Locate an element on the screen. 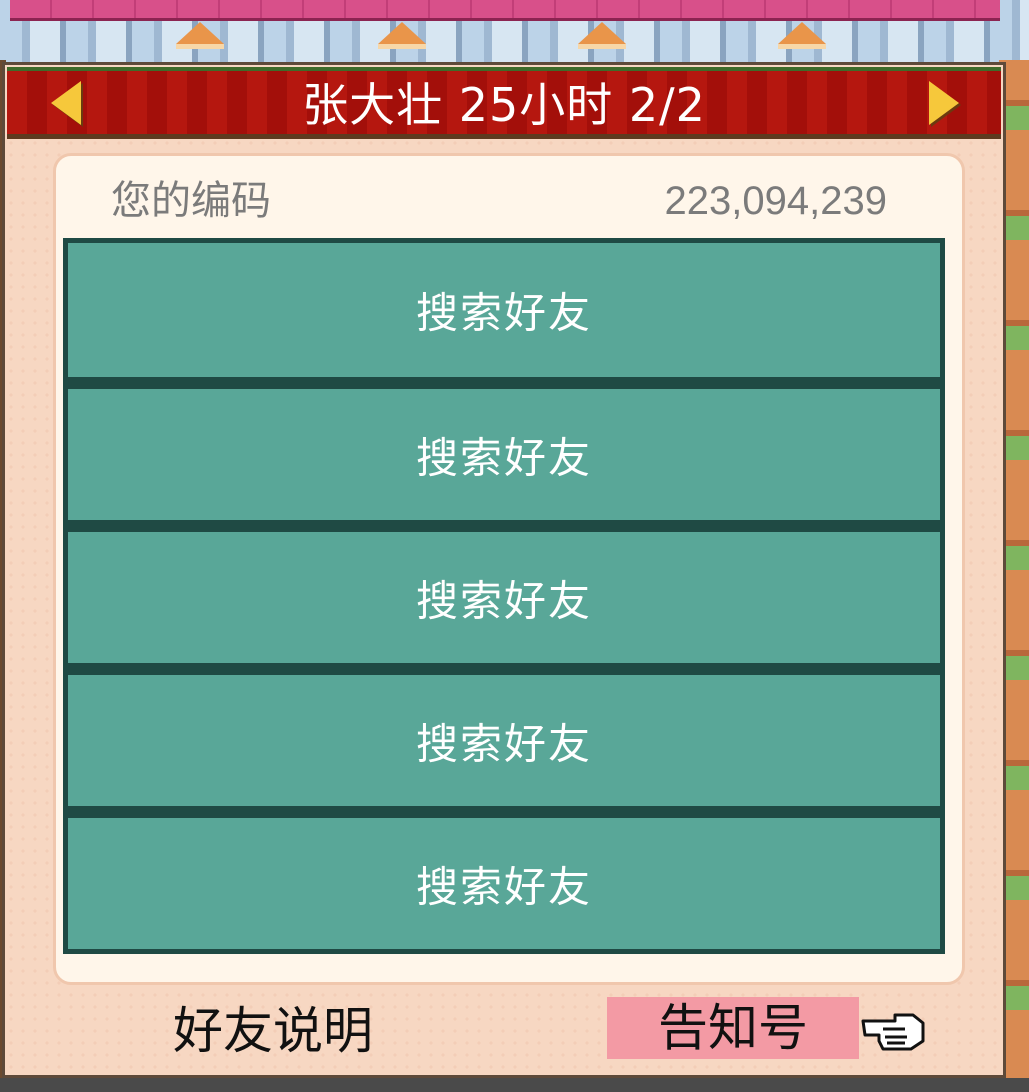 This screenshot has width=1029, height=1092. notice-button: 告知号 is located at coordinates (733, 1028).